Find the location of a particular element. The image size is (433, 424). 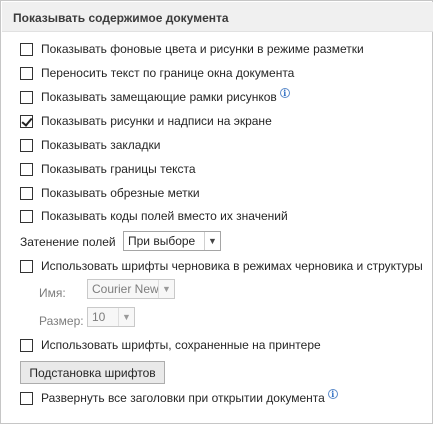

section-title: Показывать содержимое документа is located at coordinates (121, 18).